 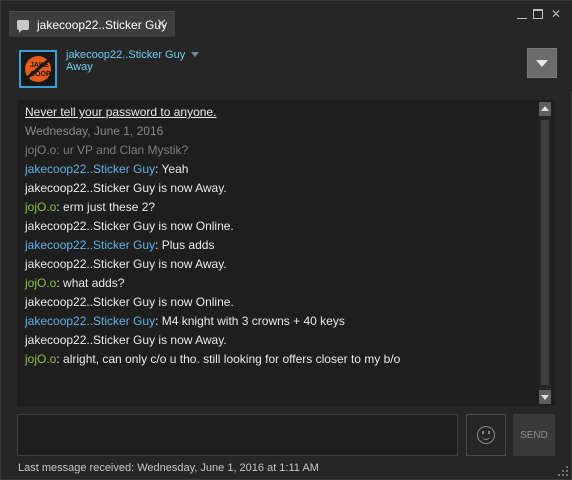 I want to click on avatar-image: JAKE COOP, so click(x=38, y=69).